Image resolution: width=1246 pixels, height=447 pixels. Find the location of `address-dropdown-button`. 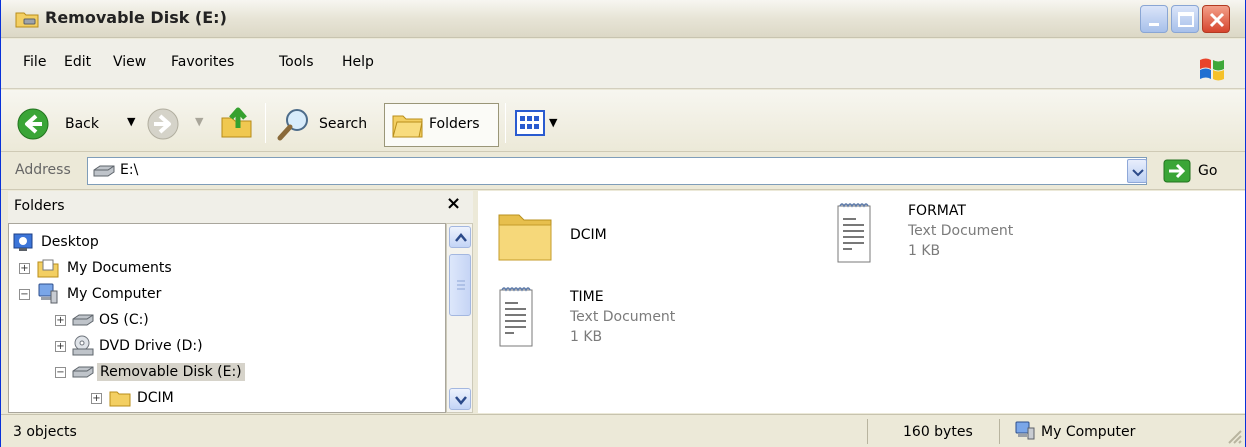

address-dropdown-button is located at coordinates (1137, 171).